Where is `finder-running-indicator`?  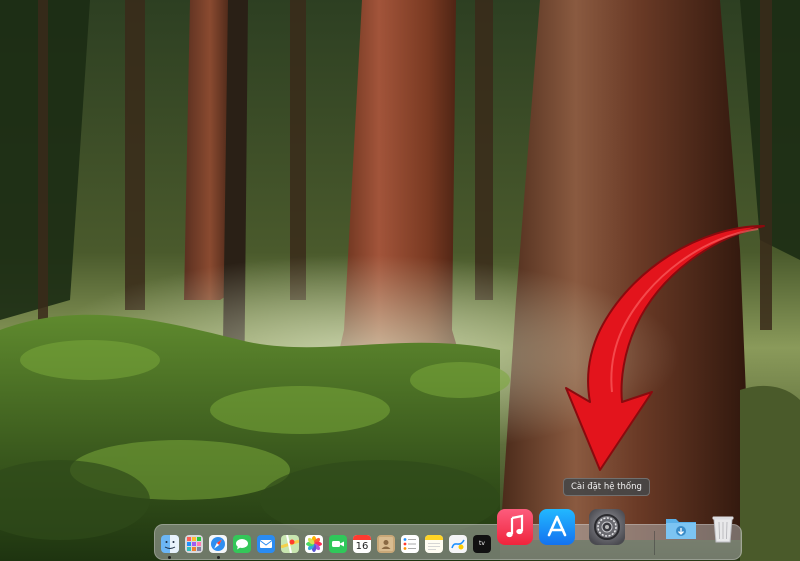
finder-running-indicator is located at coordinates (169, 557).